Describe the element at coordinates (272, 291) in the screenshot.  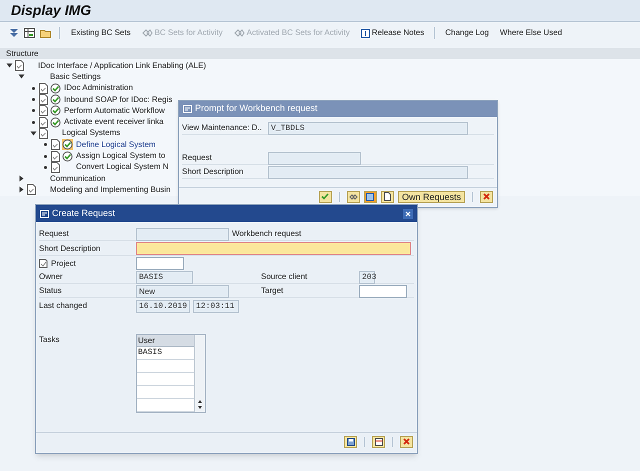
I see `field-label: Target` at that location.